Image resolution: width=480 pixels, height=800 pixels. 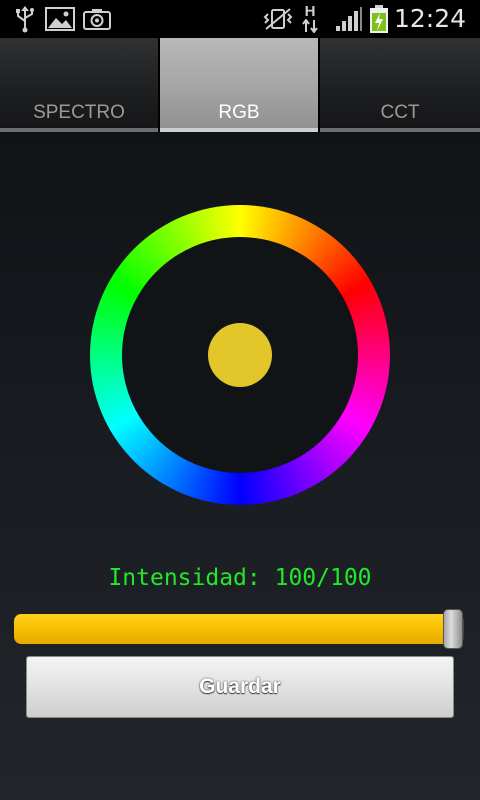 What do you see at coordinates (25, 19) in the screenshot?
I see `usb-icon` at bounding box center [25, 19].